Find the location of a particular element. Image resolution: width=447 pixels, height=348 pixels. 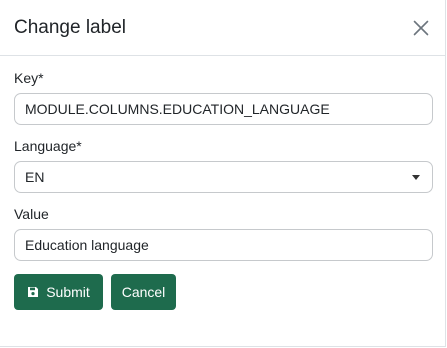

form-actions: Submit Cancel is located at coordinates (222, 292).